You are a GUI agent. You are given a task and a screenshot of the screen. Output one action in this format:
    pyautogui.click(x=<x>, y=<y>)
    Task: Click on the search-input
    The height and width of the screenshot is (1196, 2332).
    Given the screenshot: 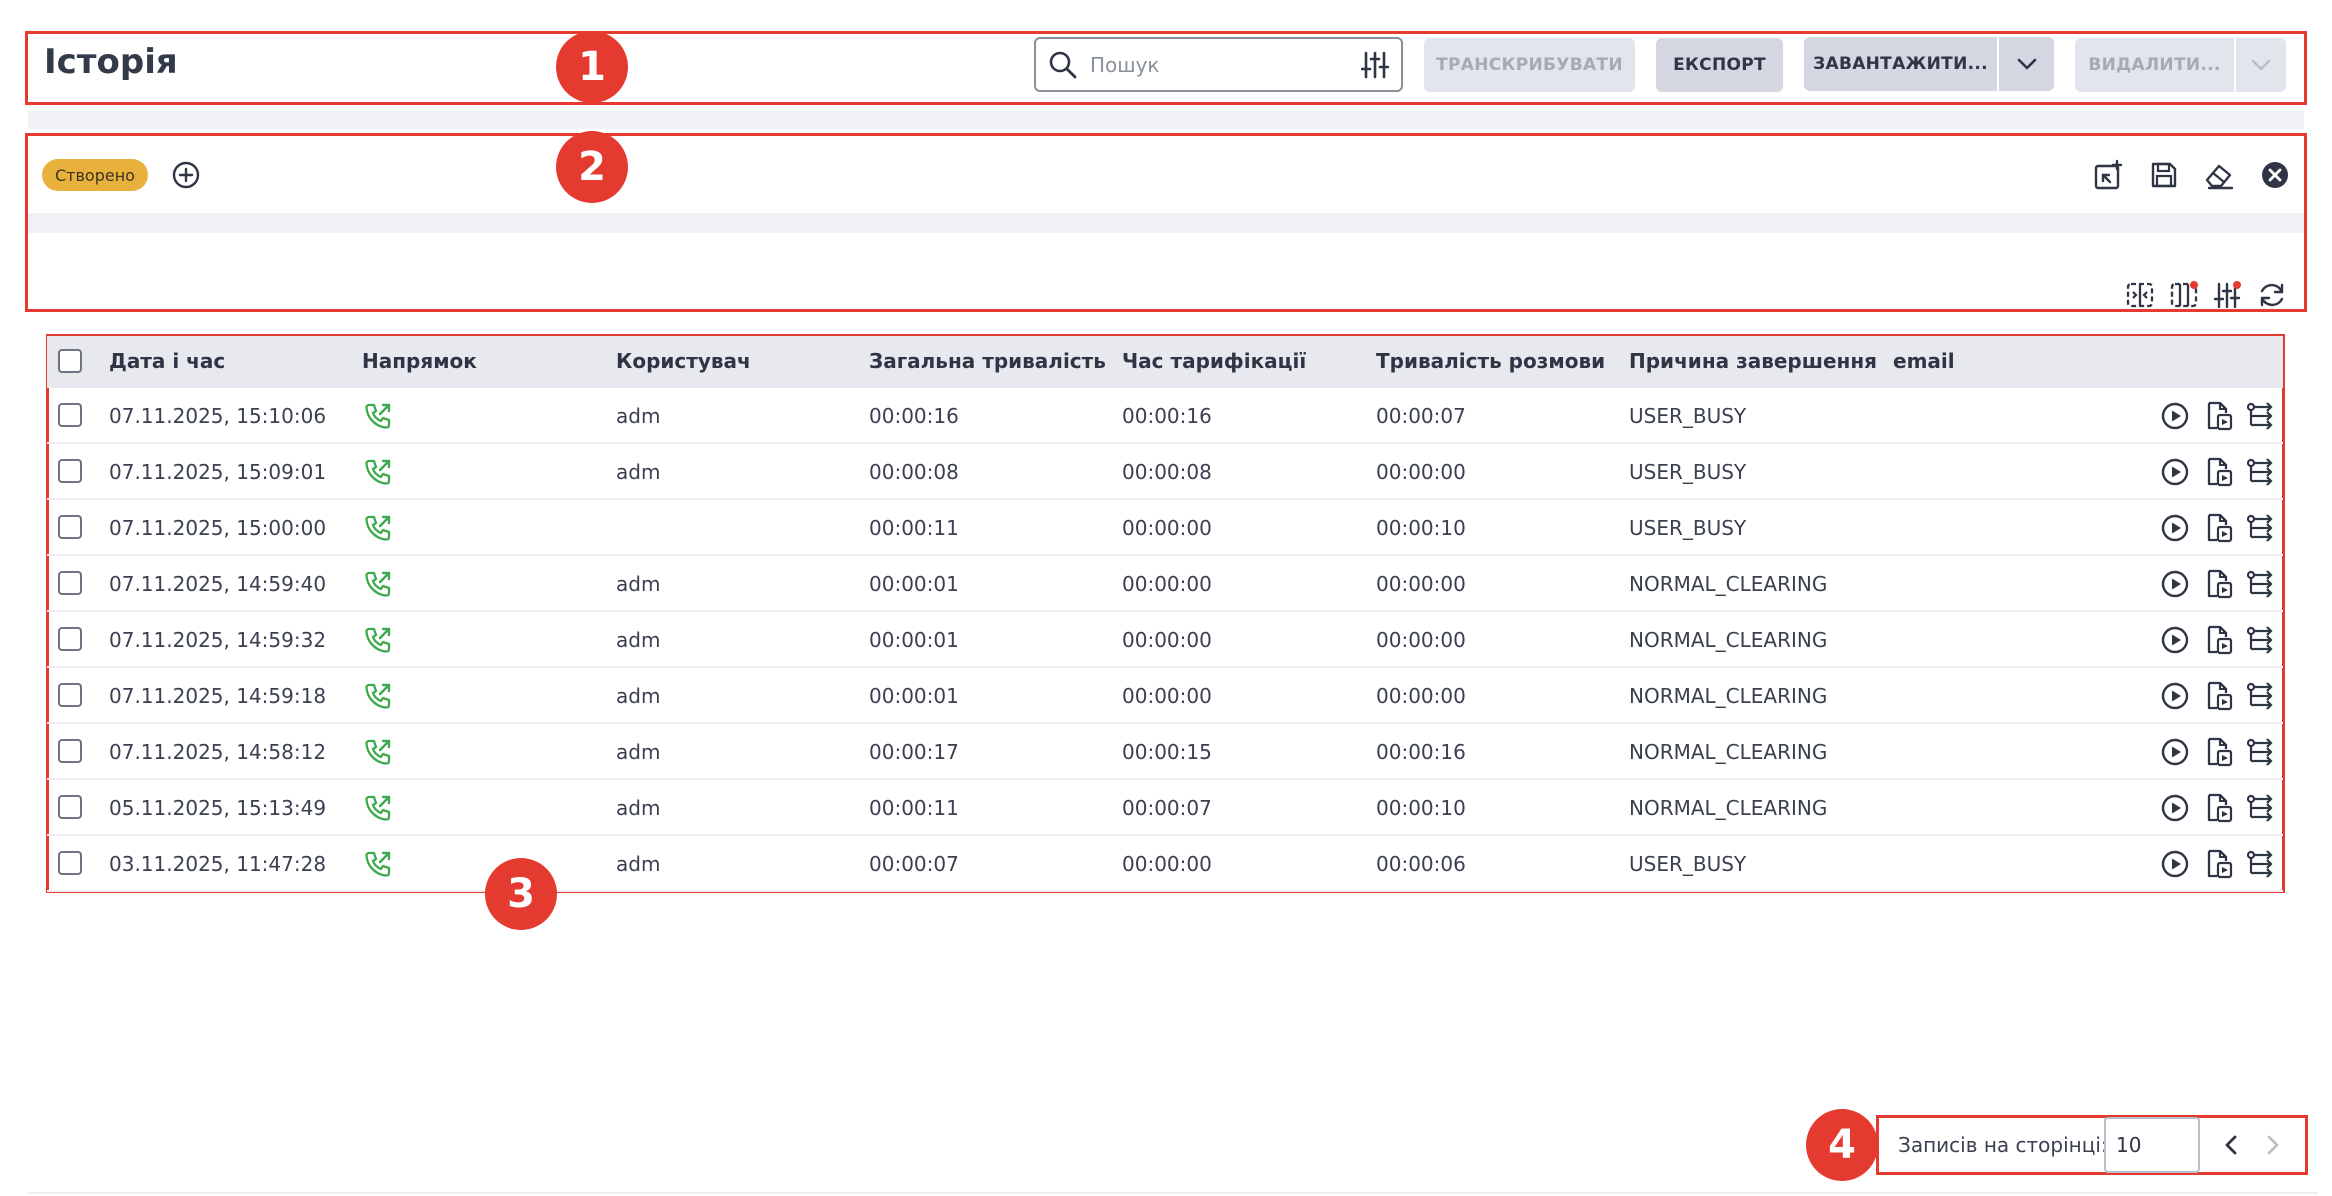 What is the action you would take?
    pyautogui.click(x=1220, y=64)
    